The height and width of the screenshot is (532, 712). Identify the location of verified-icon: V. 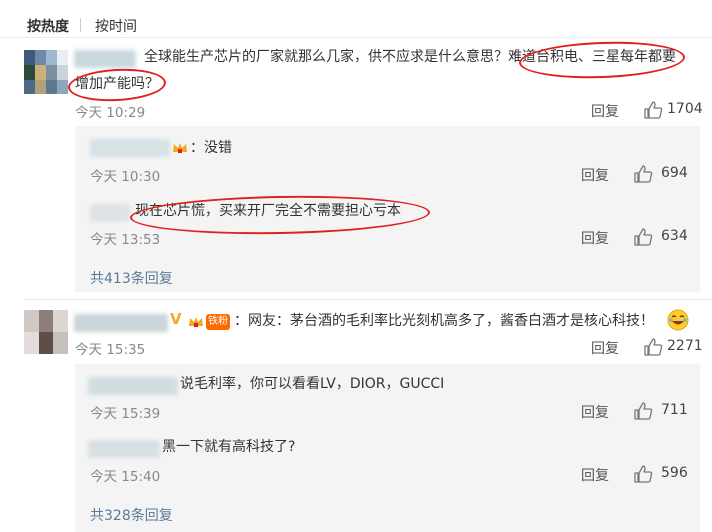
(176, 319).